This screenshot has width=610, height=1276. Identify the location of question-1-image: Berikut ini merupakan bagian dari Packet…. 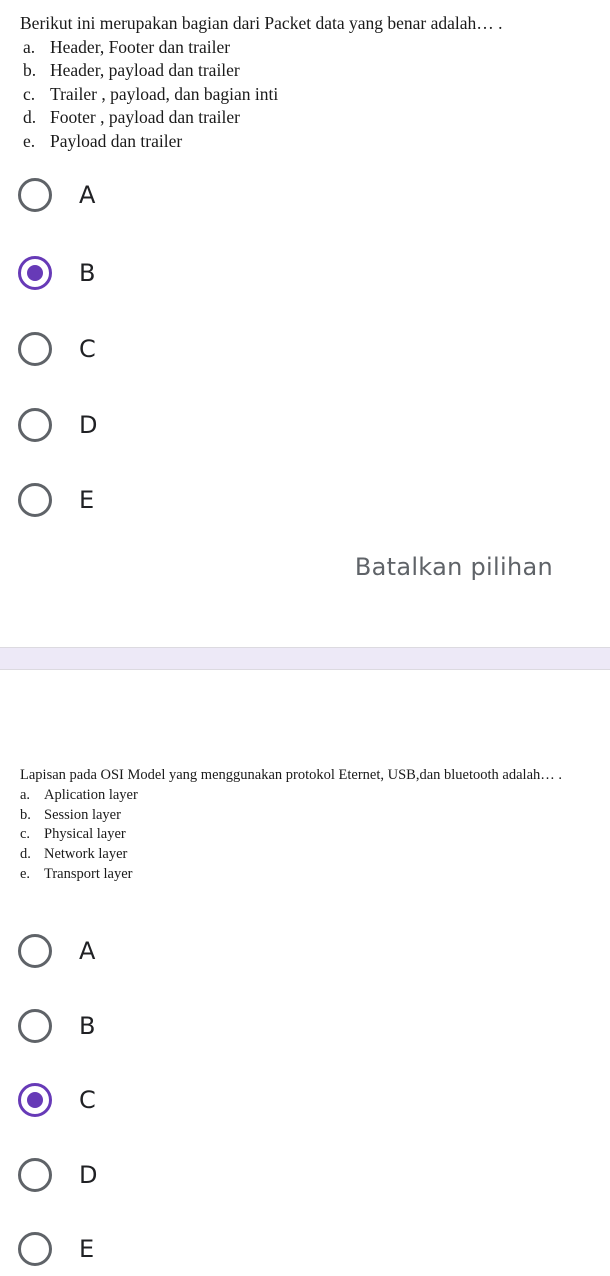
(261, 82).